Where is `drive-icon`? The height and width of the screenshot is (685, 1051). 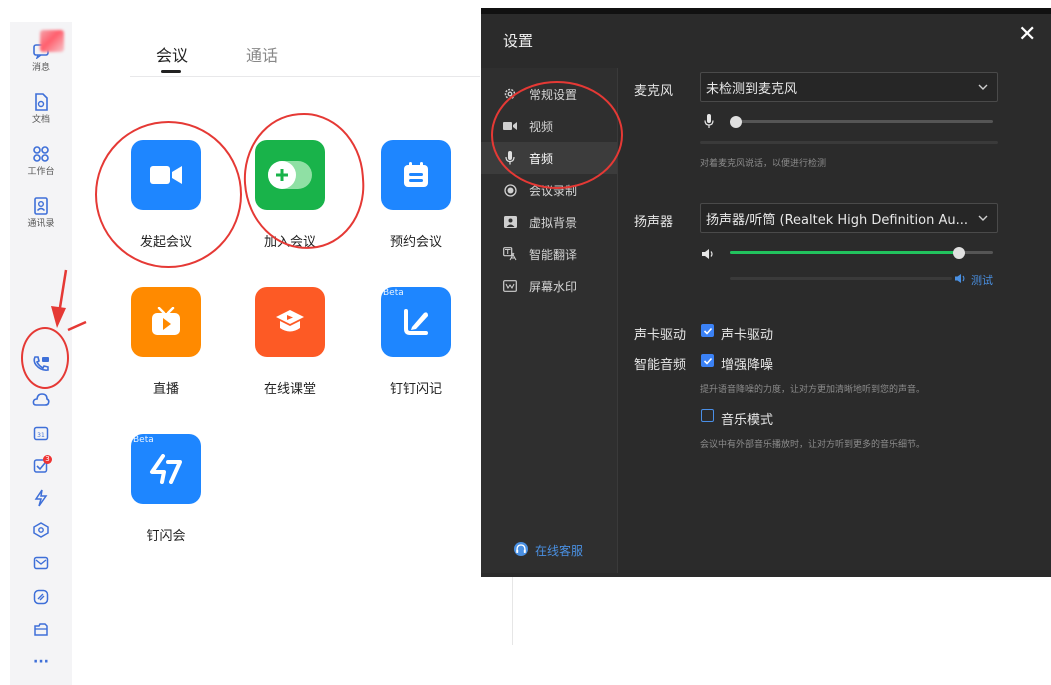 drive-icon is located at coordinates (41, 597).